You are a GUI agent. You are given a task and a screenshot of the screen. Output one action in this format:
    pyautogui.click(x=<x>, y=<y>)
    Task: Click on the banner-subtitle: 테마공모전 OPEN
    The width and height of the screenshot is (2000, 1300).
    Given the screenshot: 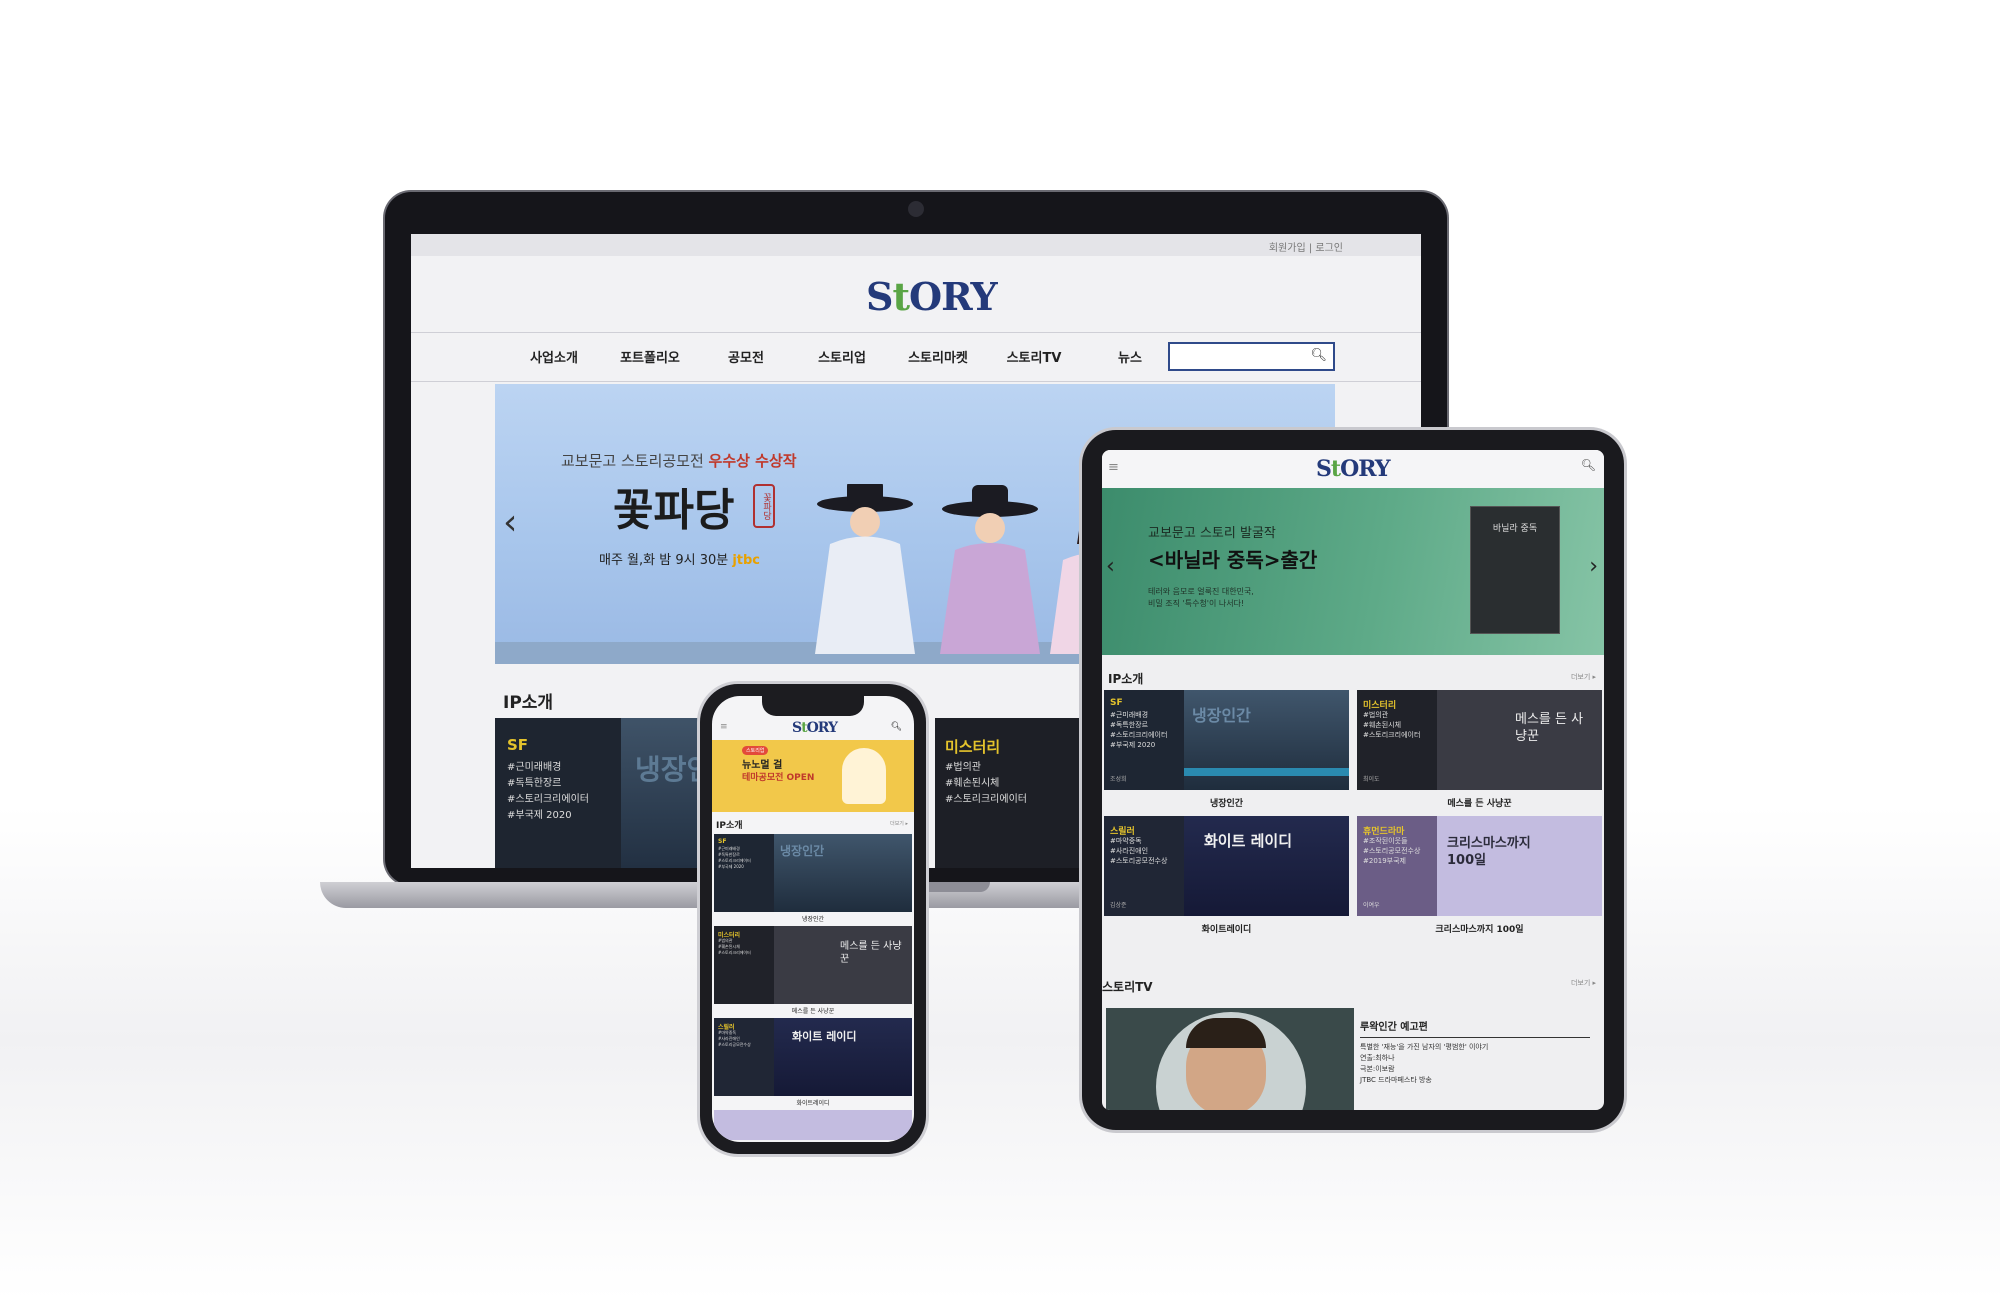 What is the action you would take?
    pyautogui.click(x=778, y=778)
    